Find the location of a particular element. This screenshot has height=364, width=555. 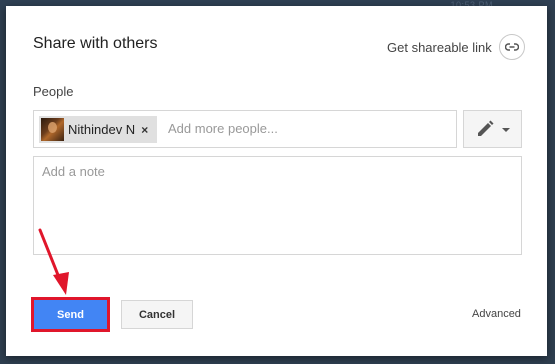

recipient-name: Nithindev N is located at coordinates (102, 129).